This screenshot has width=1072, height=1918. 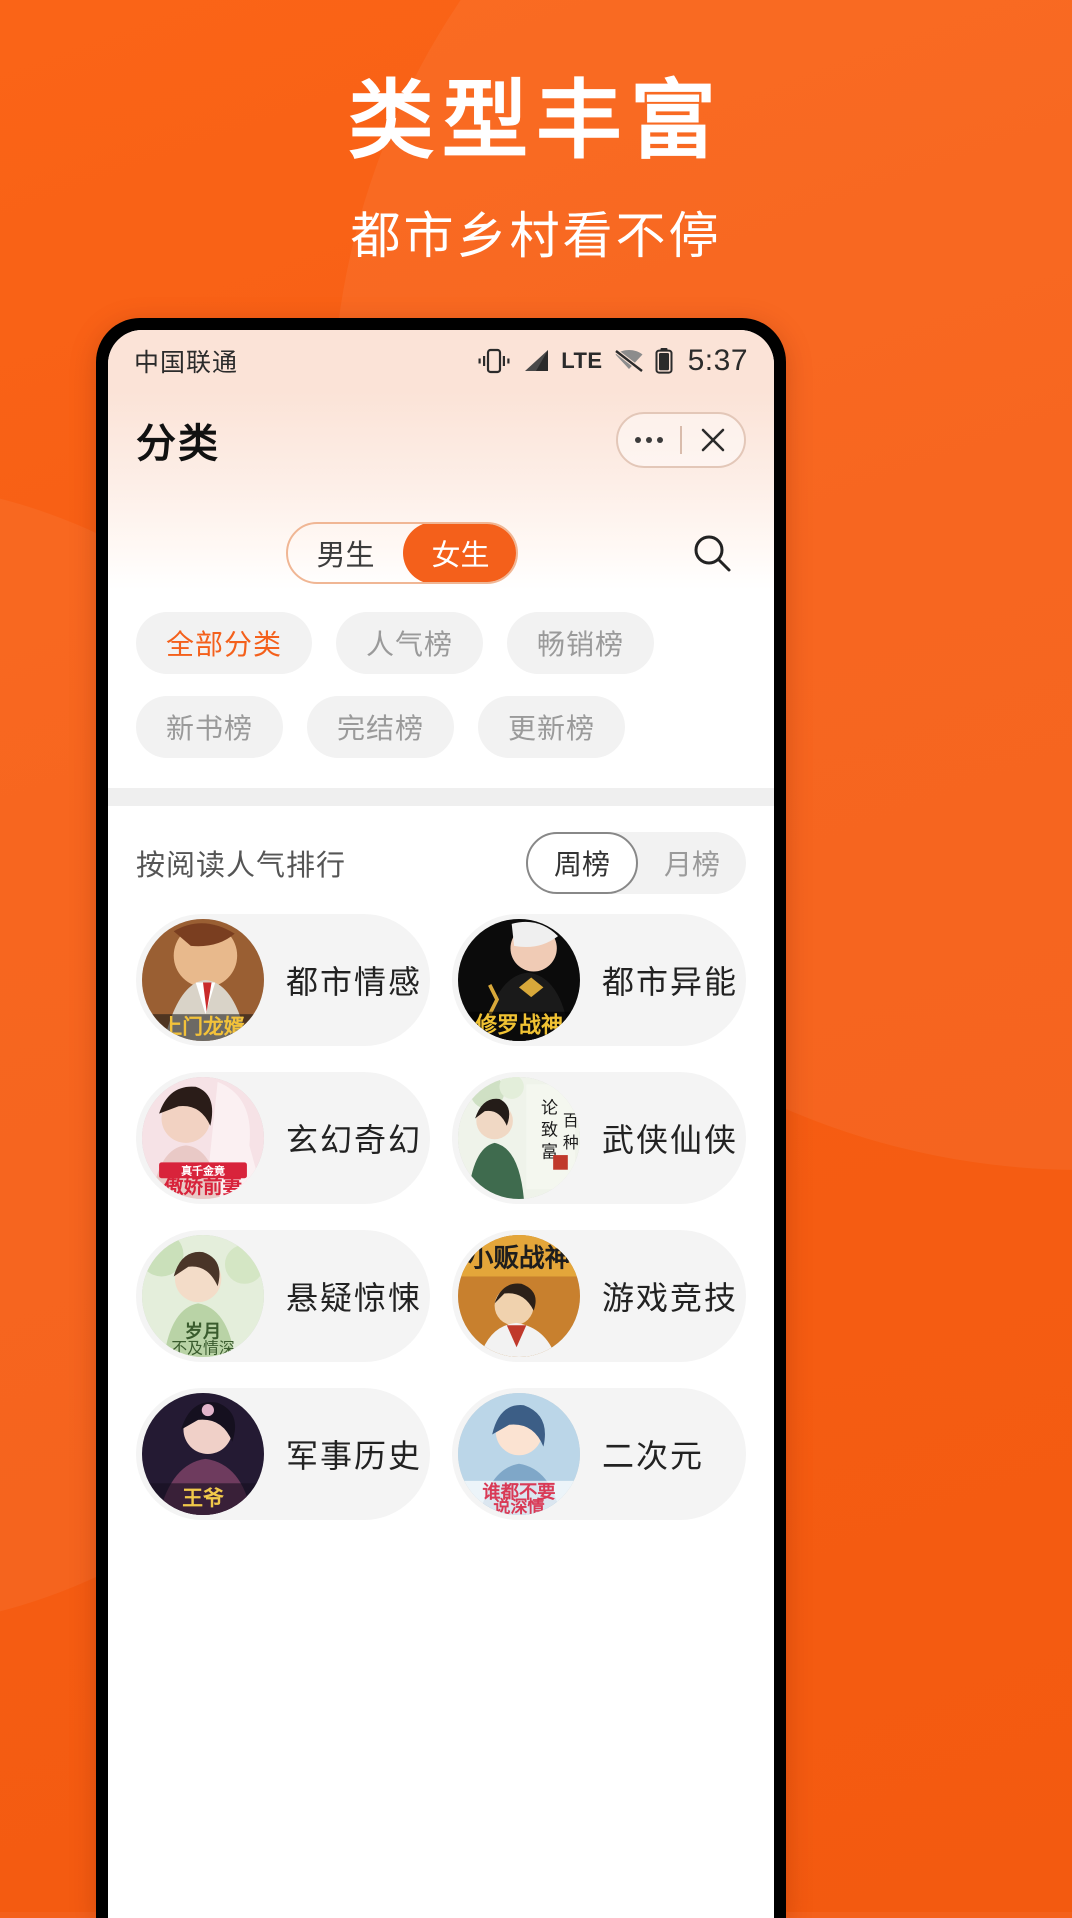 What do you see at coordinates (717, 360) in the screenshot?
I see `clock-label: 5:37` at bounding box center [717, 360].